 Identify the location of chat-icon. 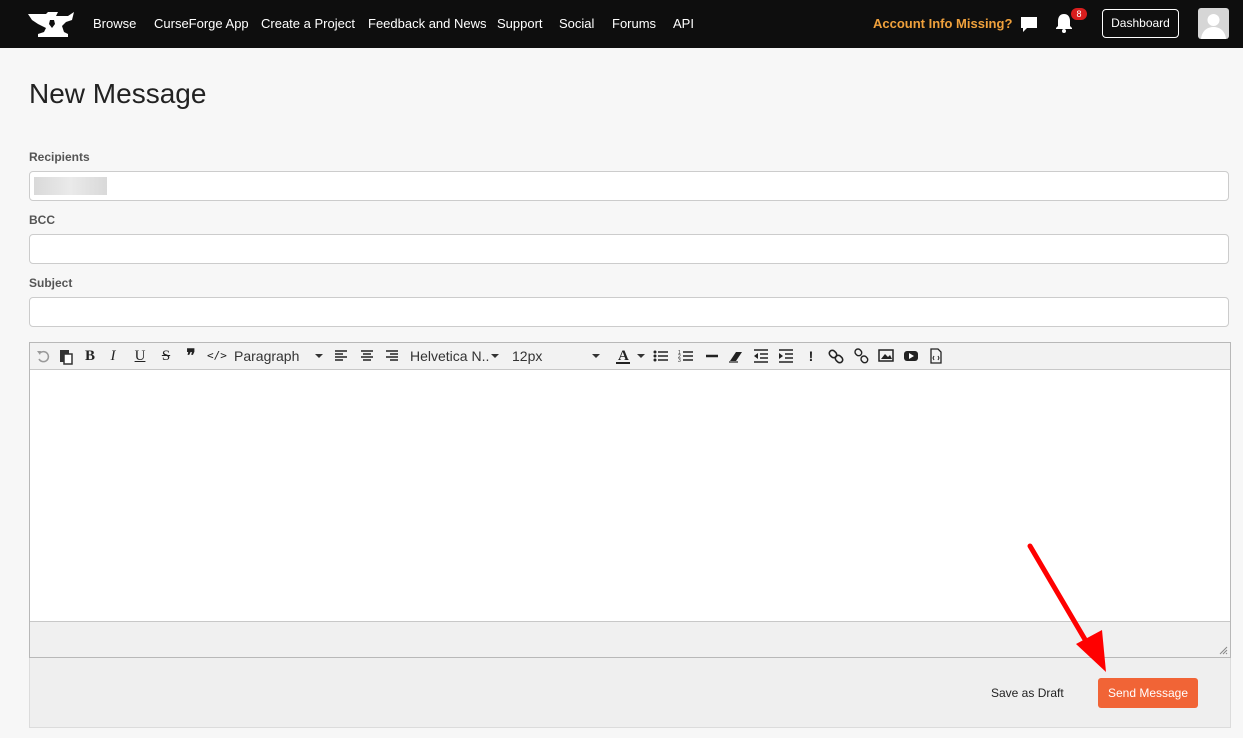
(1029, 24).